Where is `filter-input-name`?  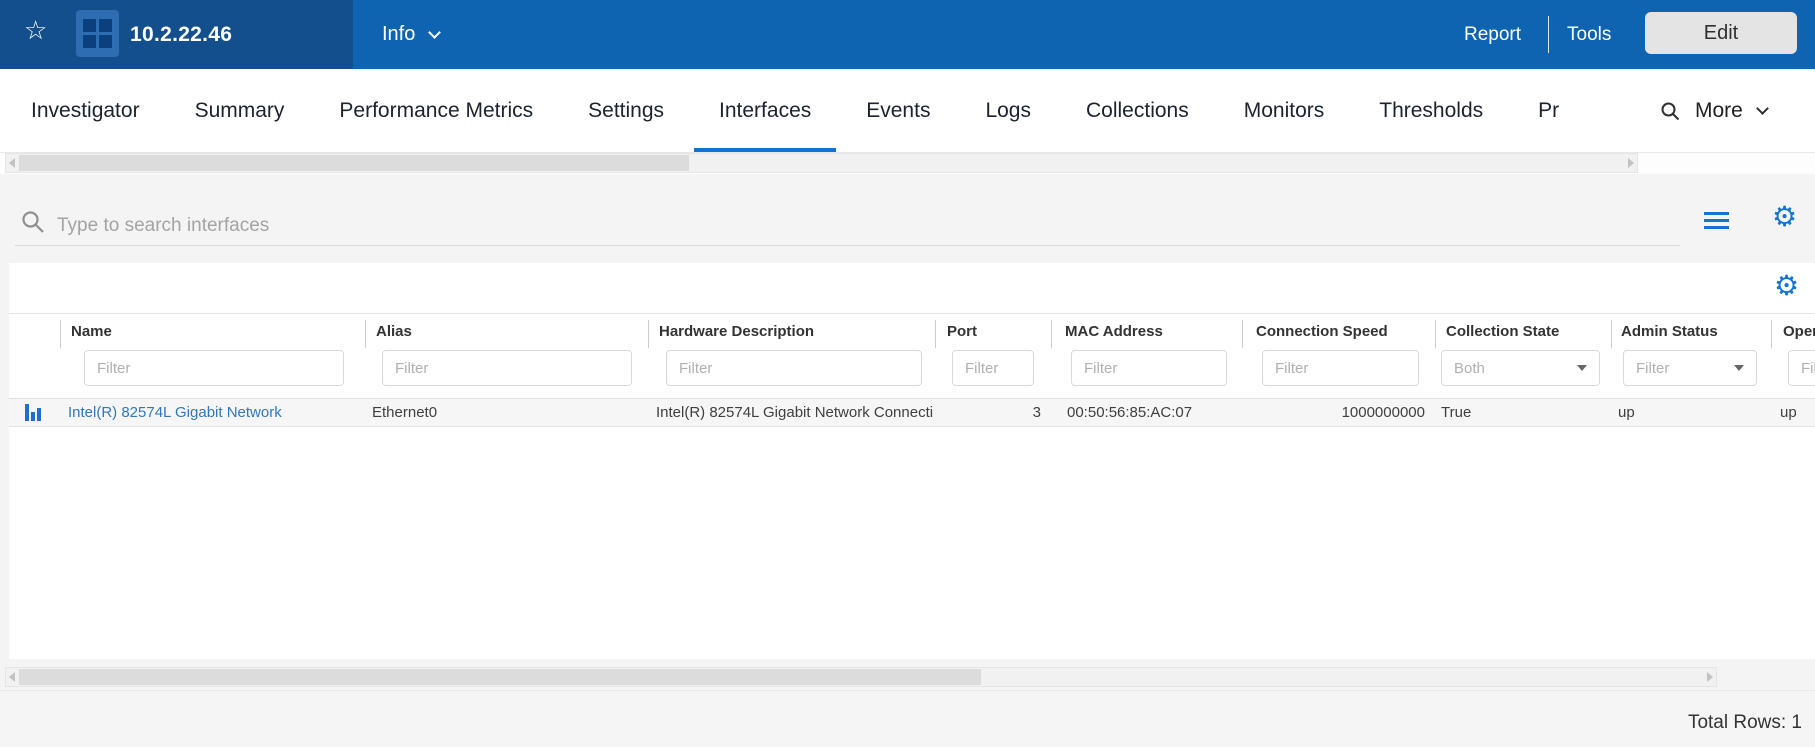 filter-input-name is located at coordinates (214, 368).